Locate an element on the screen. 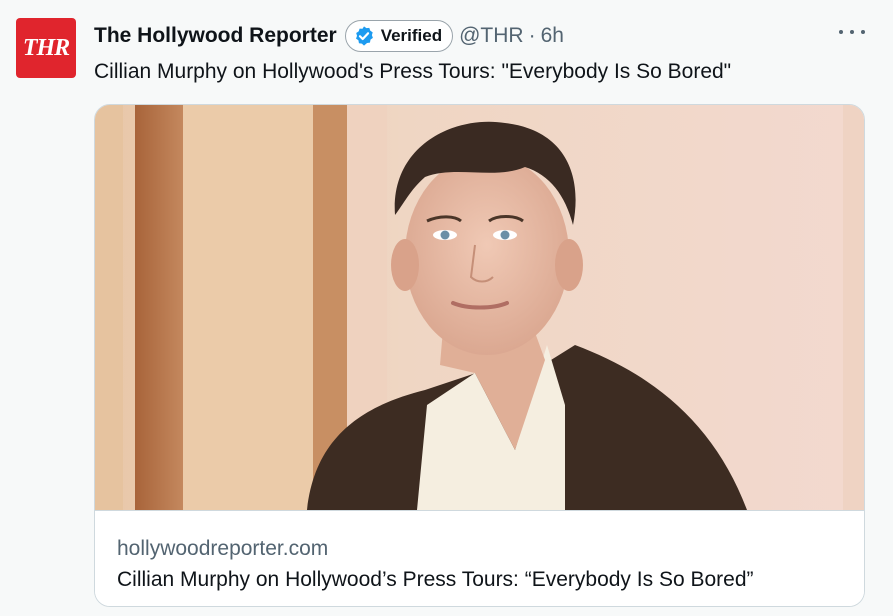 Image resolution: width=893 pixels, height=616 pixels. card-domain: hollywoodreporter.com is located at coordinates (223, 548).